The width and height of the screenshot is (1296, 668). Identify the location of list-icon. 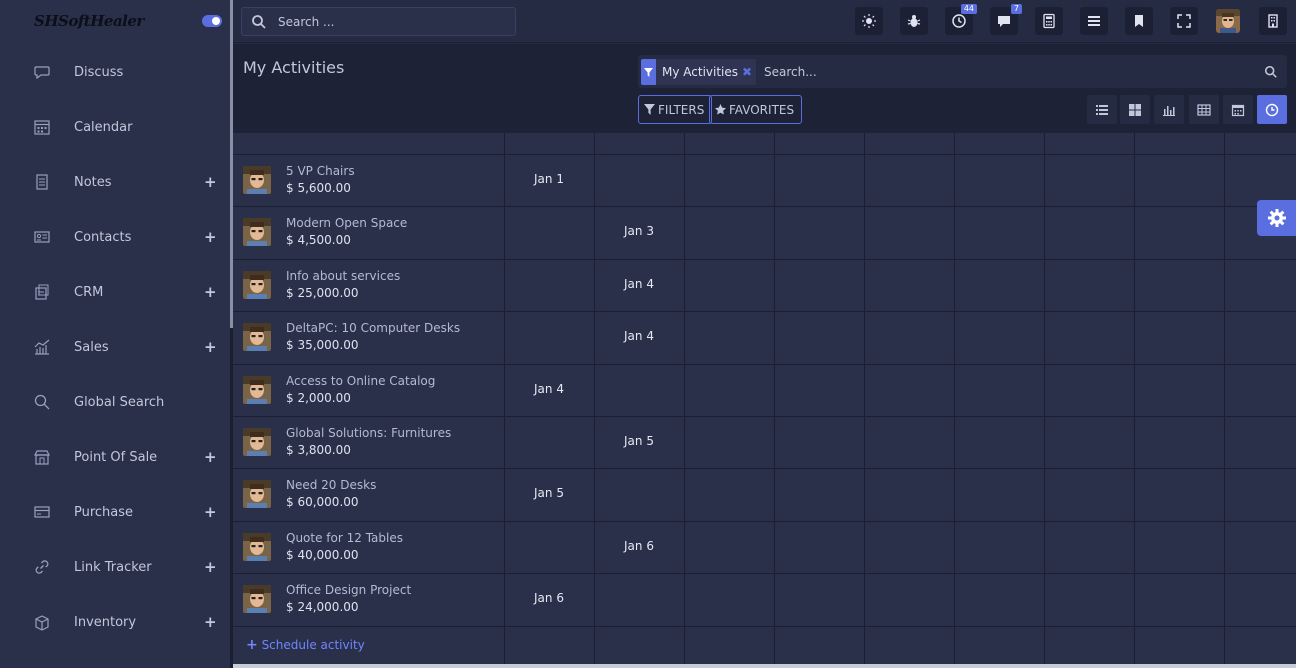
(1102, 109).